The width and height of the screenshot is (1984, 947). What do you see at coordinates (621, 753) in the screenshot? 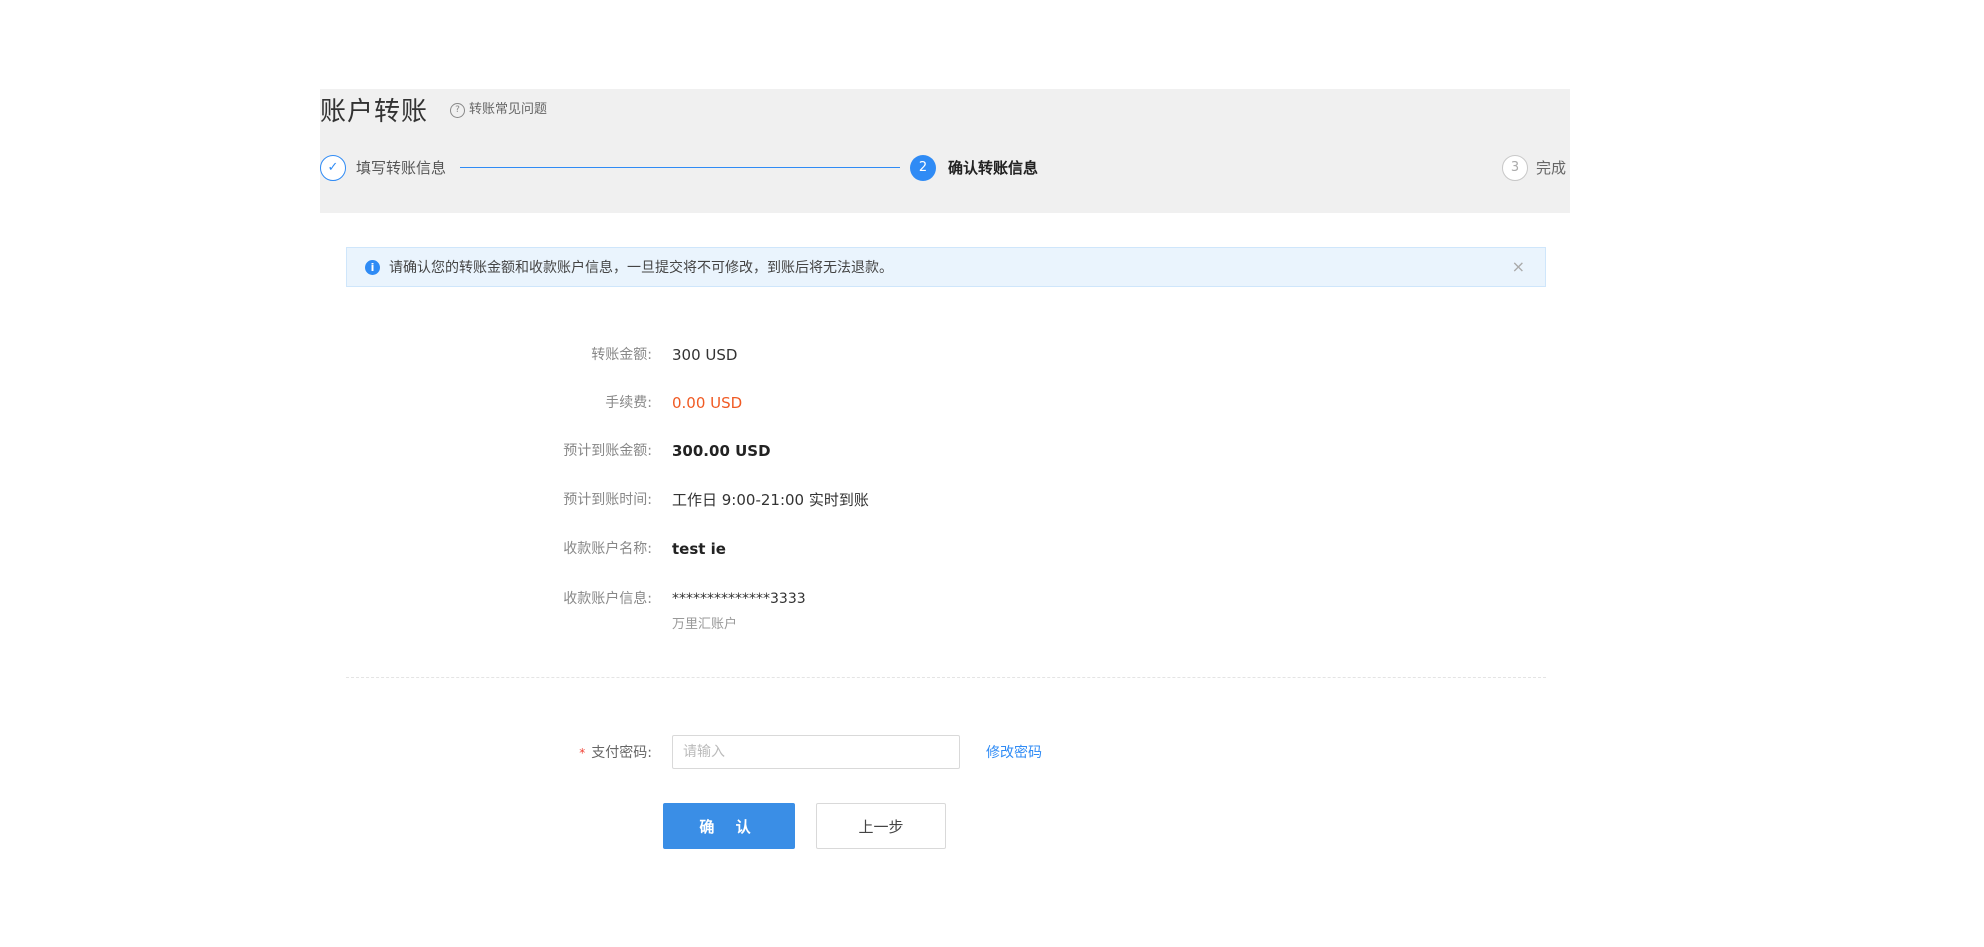
I see `password-label: 支付密码:` at bounding box center [621, 753].